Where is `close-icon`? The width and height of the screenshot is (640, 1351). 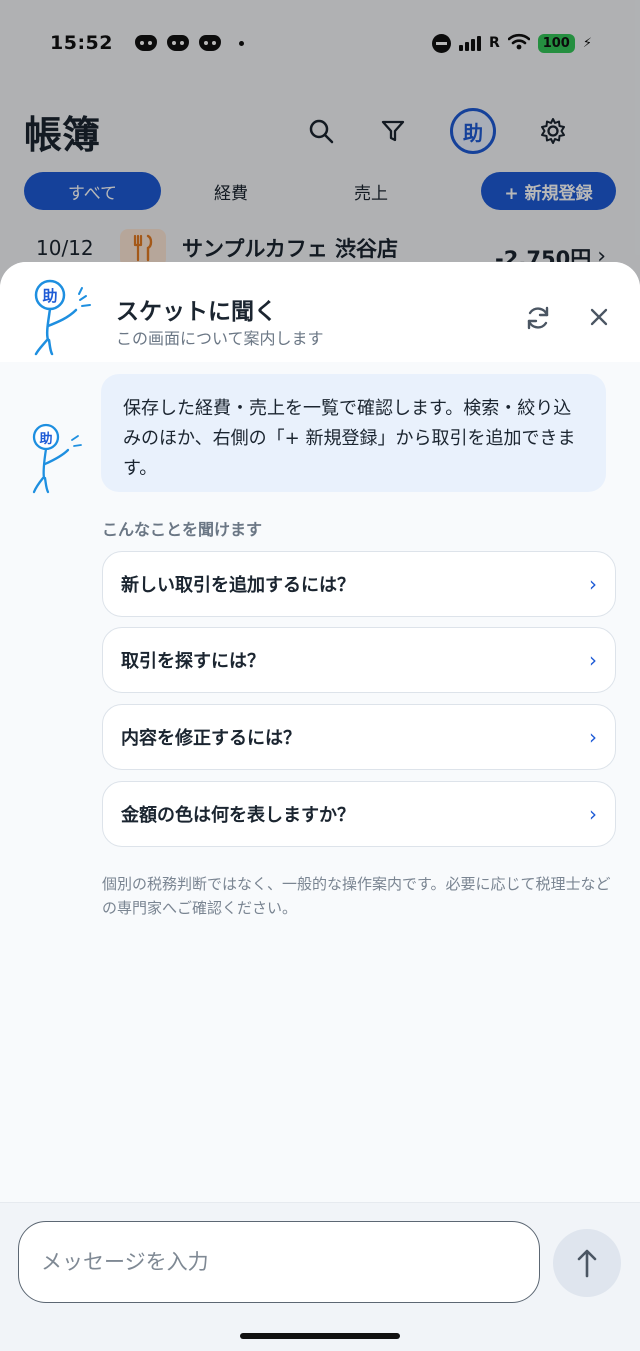
close-icon is located at coordinates (599, 317).